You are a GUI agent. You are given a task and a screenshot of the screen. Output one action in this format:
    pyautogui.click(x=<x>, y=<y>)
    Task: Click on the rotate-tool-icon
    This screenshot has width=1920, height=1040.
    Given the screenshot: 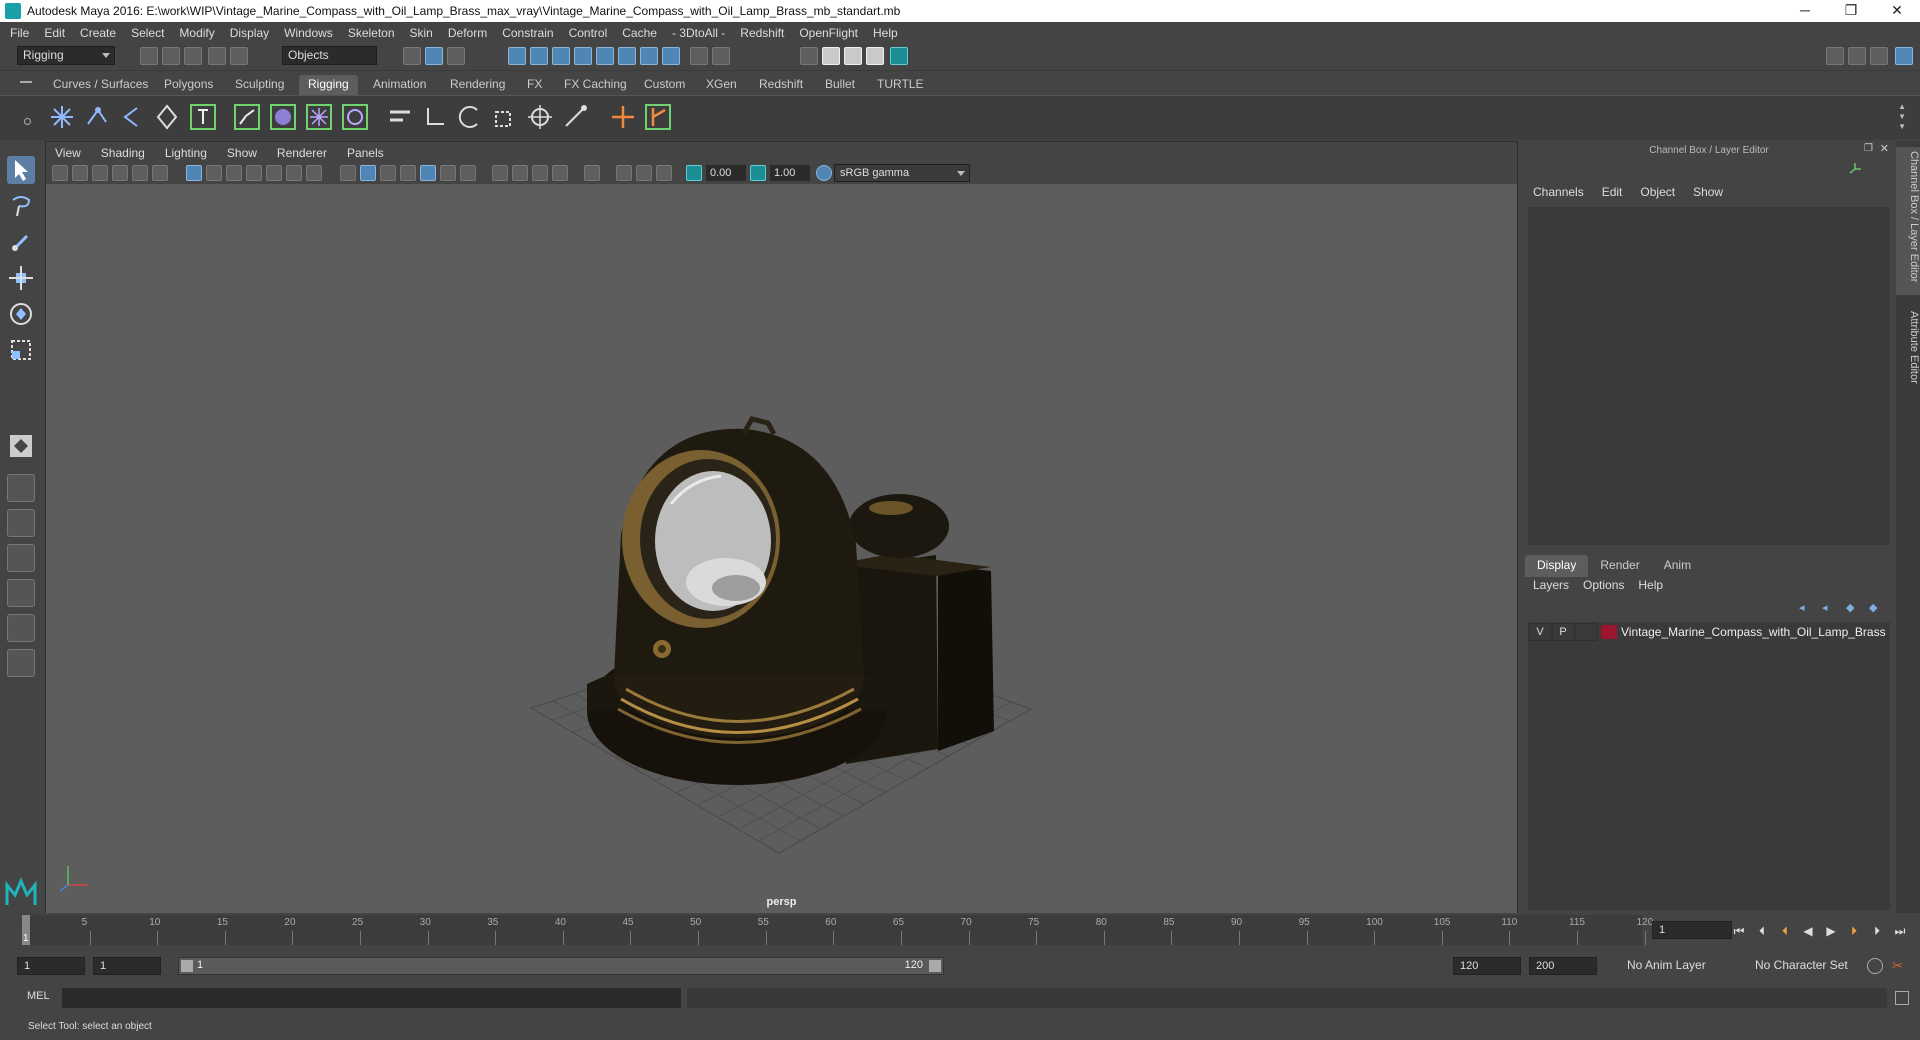 What is the action you would take?
    pyautogui.click(x=21, y=314)
    